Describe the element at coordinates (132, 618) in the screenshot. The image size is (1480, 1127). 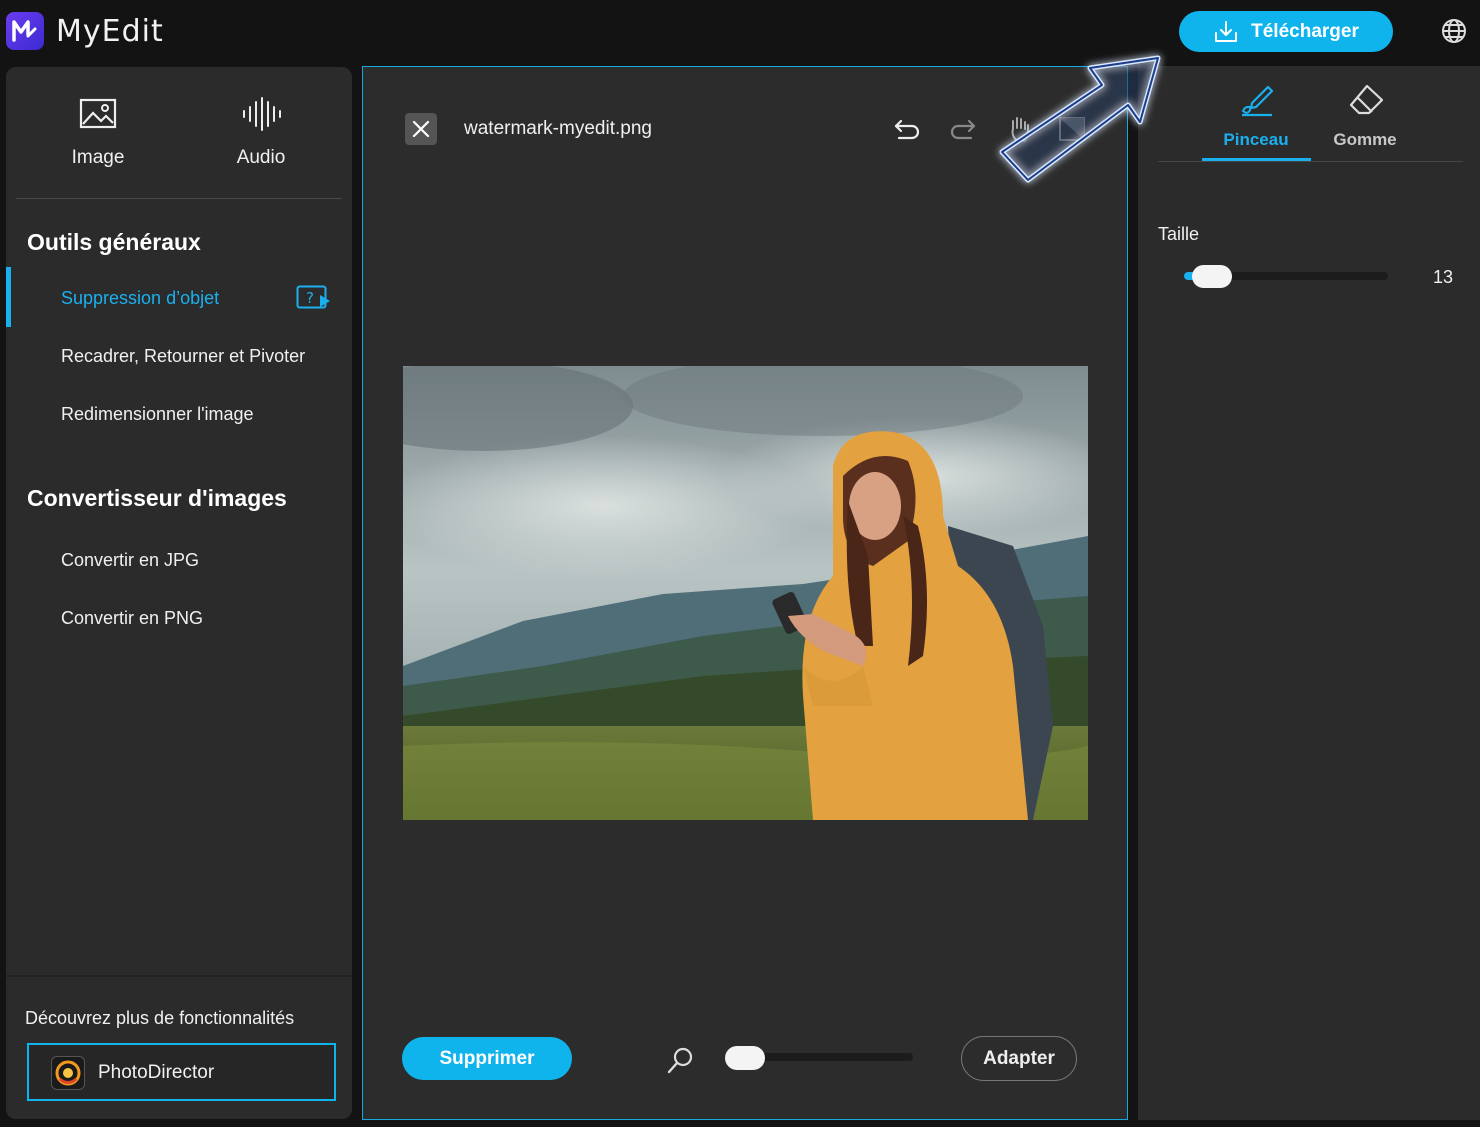
I see `tool-item-label: Convertir en PNG` at that location.